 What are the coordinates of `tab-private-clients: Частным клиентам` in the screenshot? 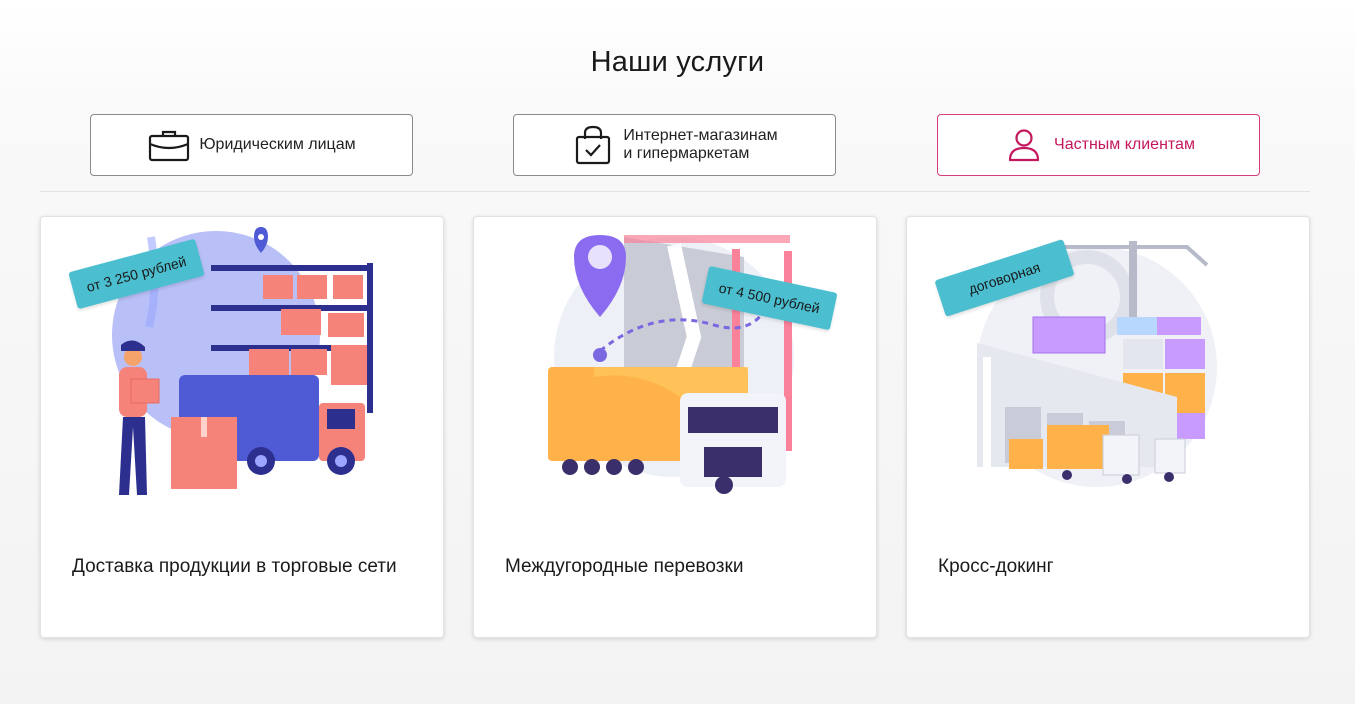 It's located at (1098, 145).